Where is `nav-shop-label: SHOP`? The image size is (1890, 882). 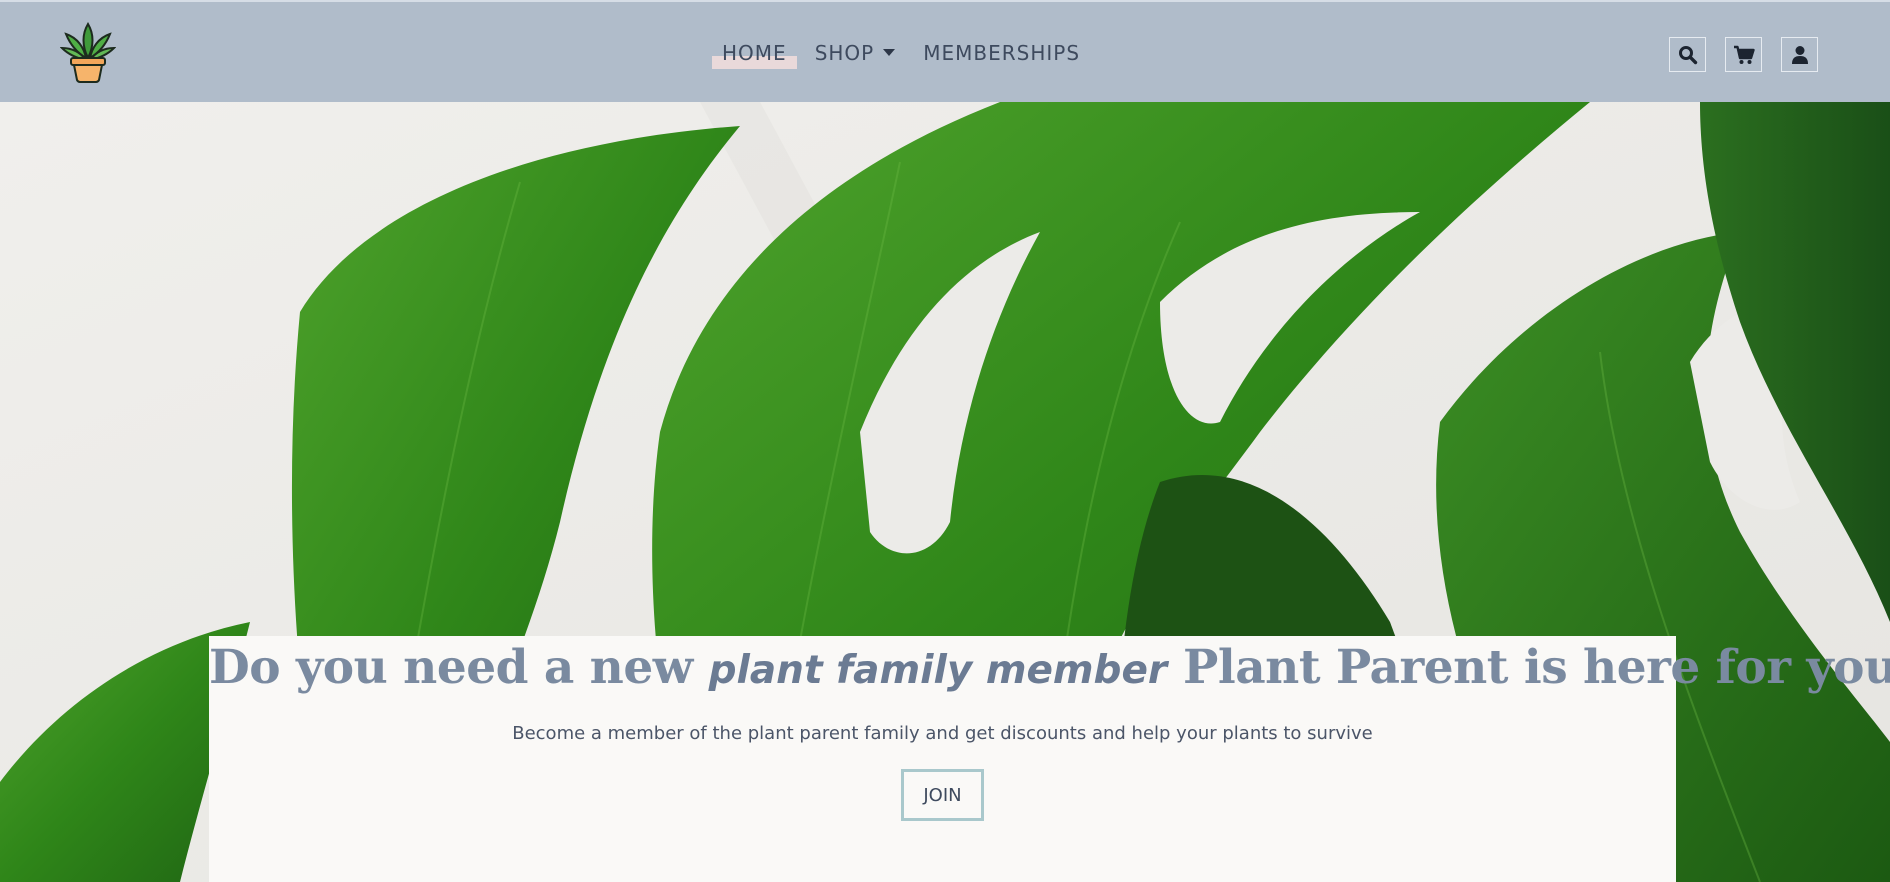 nav-shop-label: SHOP is located at coordinates (844, 53).